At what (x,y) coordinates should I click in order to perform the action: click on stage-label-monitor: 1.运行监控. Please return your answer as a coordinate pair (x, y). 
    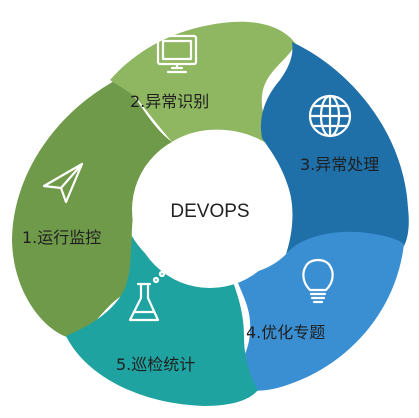
    Looking at the image, I should click on (61, 237).